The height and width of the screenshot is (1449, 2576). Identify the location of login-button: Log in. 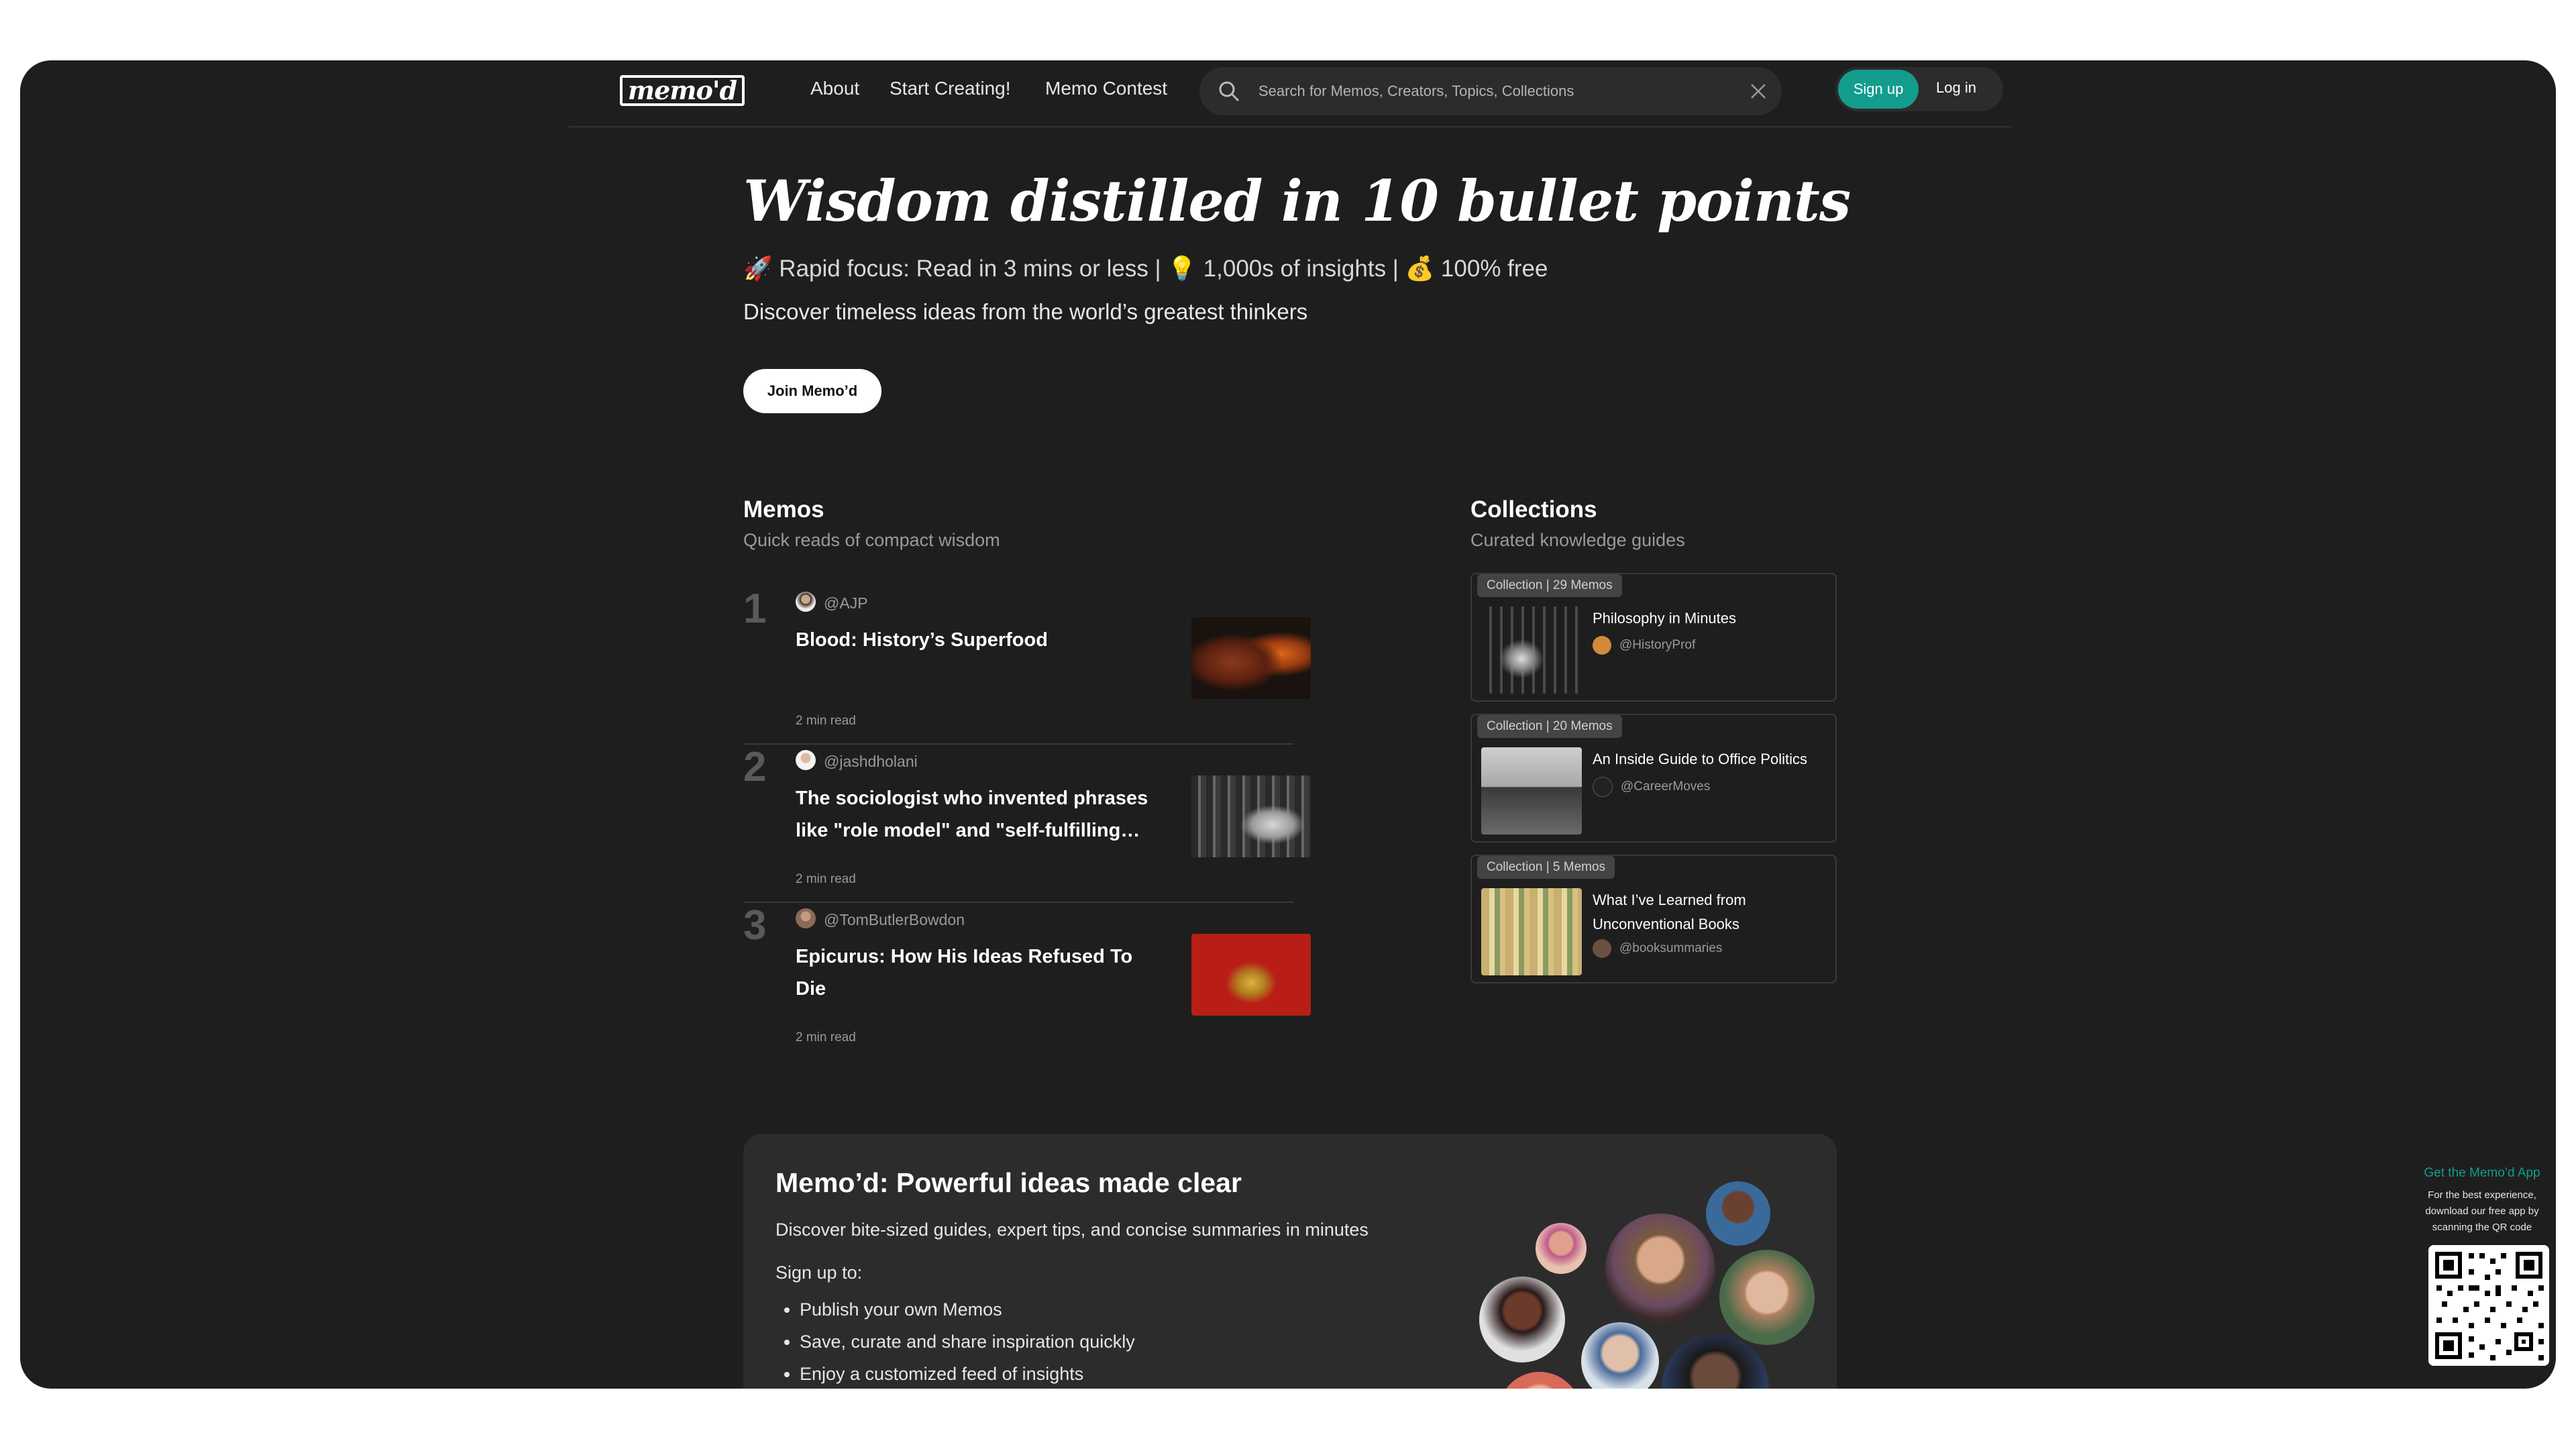
(1956, 88).